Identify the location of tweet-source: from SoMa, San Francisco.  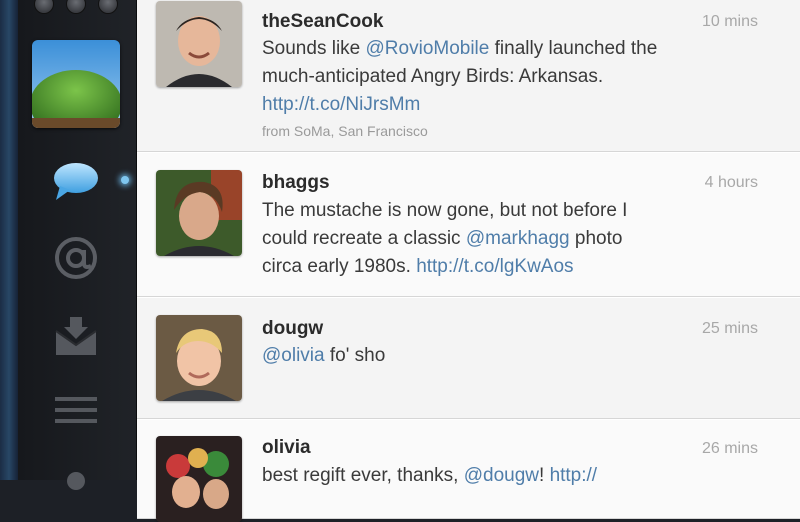
(345, 131).